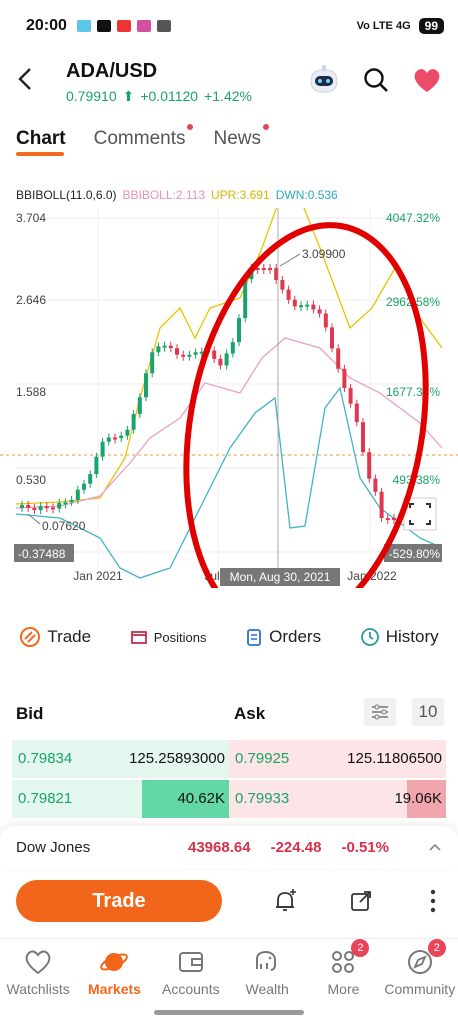 This screenshot has height=1024, width=458. I want to click on bid-cell: 0.79821 40.62K, so click(120, 799).